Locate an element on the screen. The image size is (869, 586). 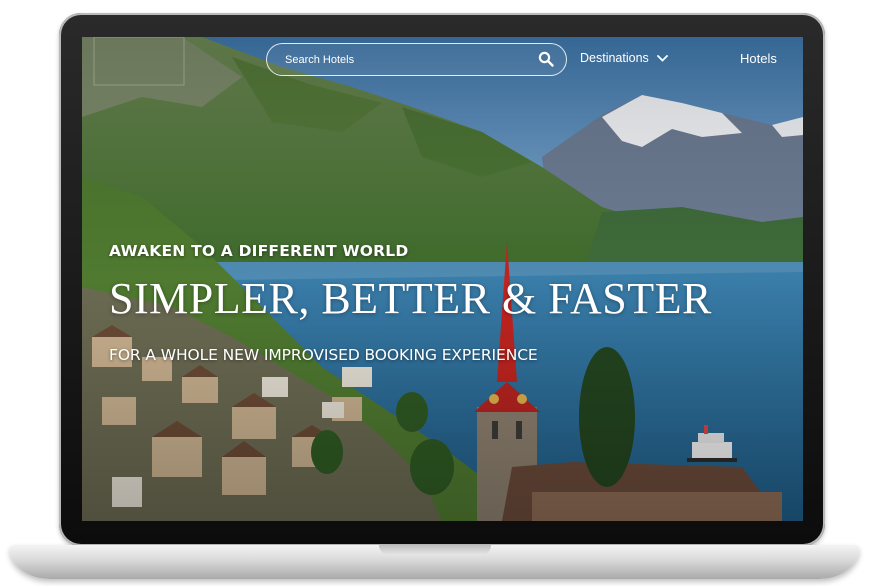
nav-hotels-link: Hotels is located at coordinates (758, 58).